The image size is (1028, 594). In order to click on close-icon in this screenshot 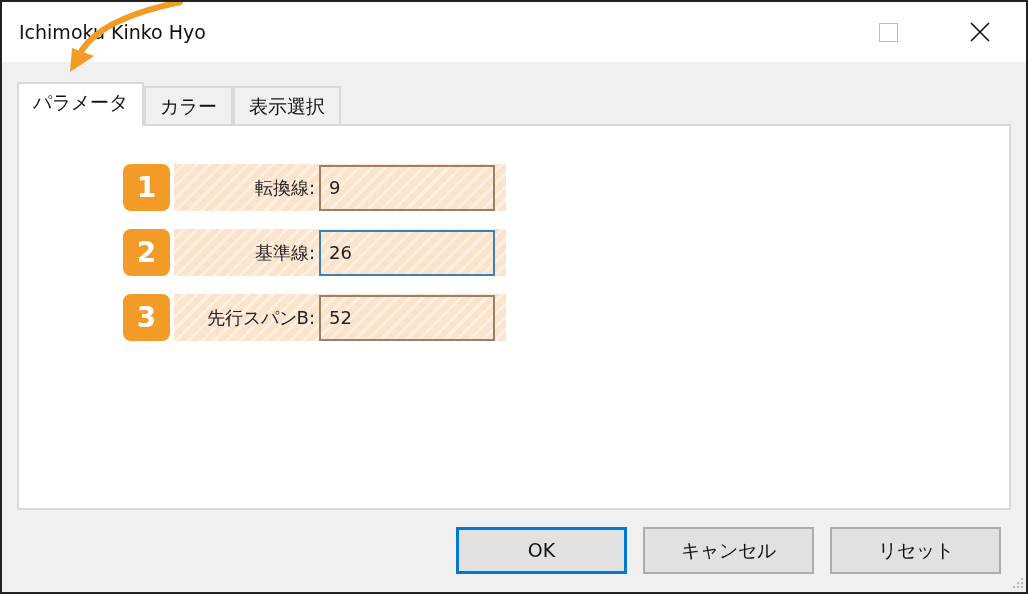, I will do `click(980, 32)`.